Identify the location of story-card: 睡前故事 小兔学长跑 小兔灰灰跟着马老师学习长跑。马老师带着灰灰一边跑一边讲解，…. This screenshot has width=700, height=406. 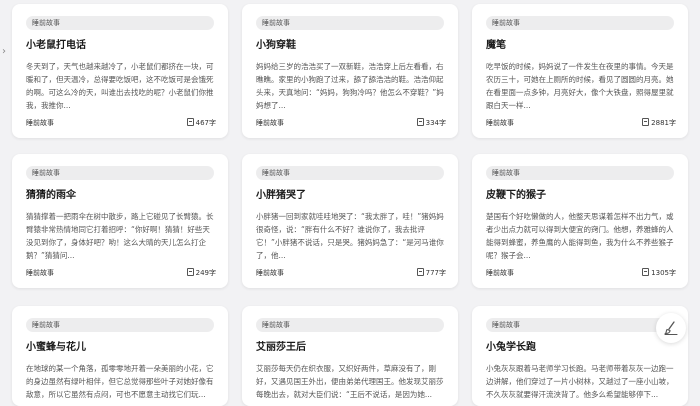
(580, 356).